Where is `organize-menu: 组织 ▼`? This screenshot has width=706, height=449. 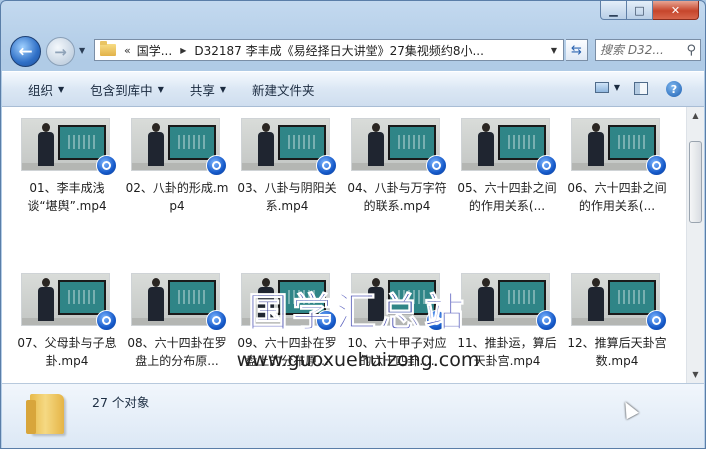 organize-menu: 组织 ▼ is located at coordinates (46, 89).